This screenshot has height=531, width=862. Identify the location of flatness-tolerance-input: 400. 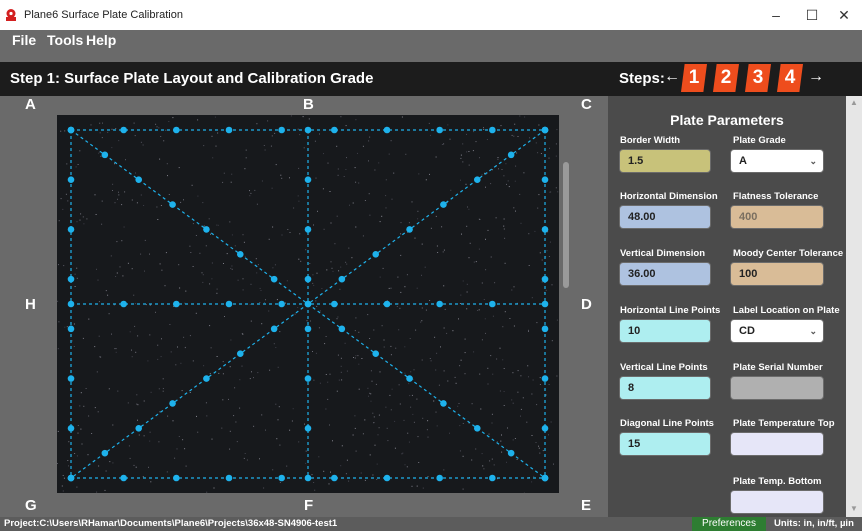
(777, 217).